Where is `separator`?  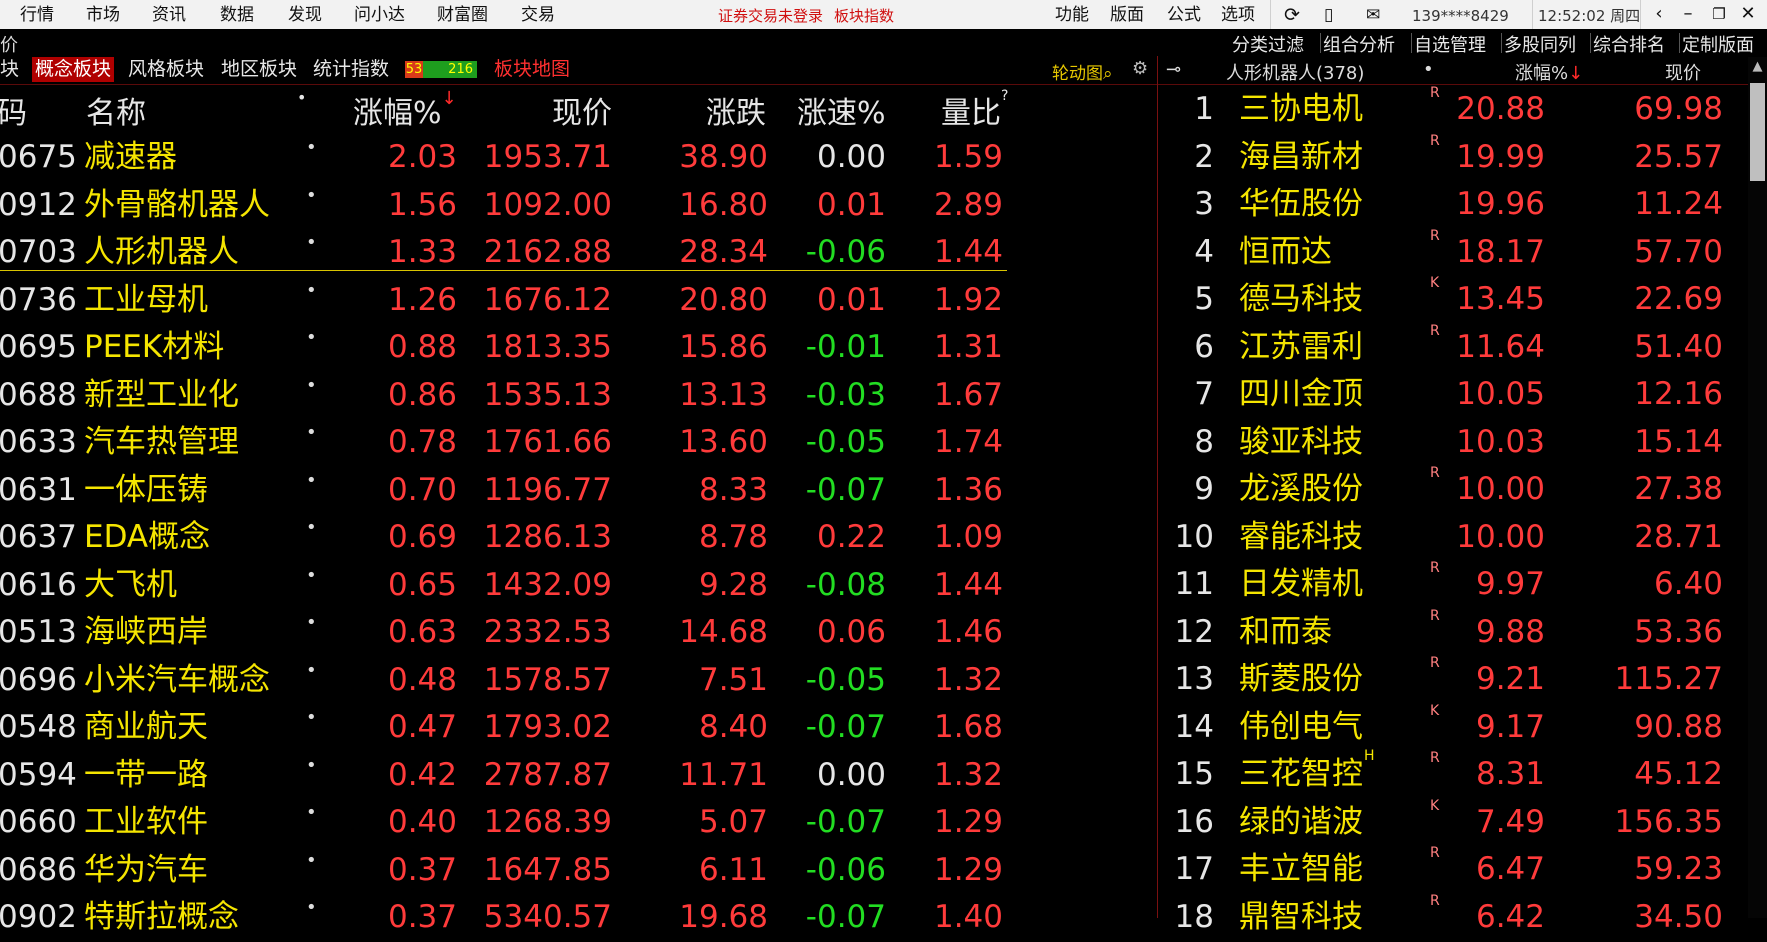 separator is located at coordinates (1411, 43).